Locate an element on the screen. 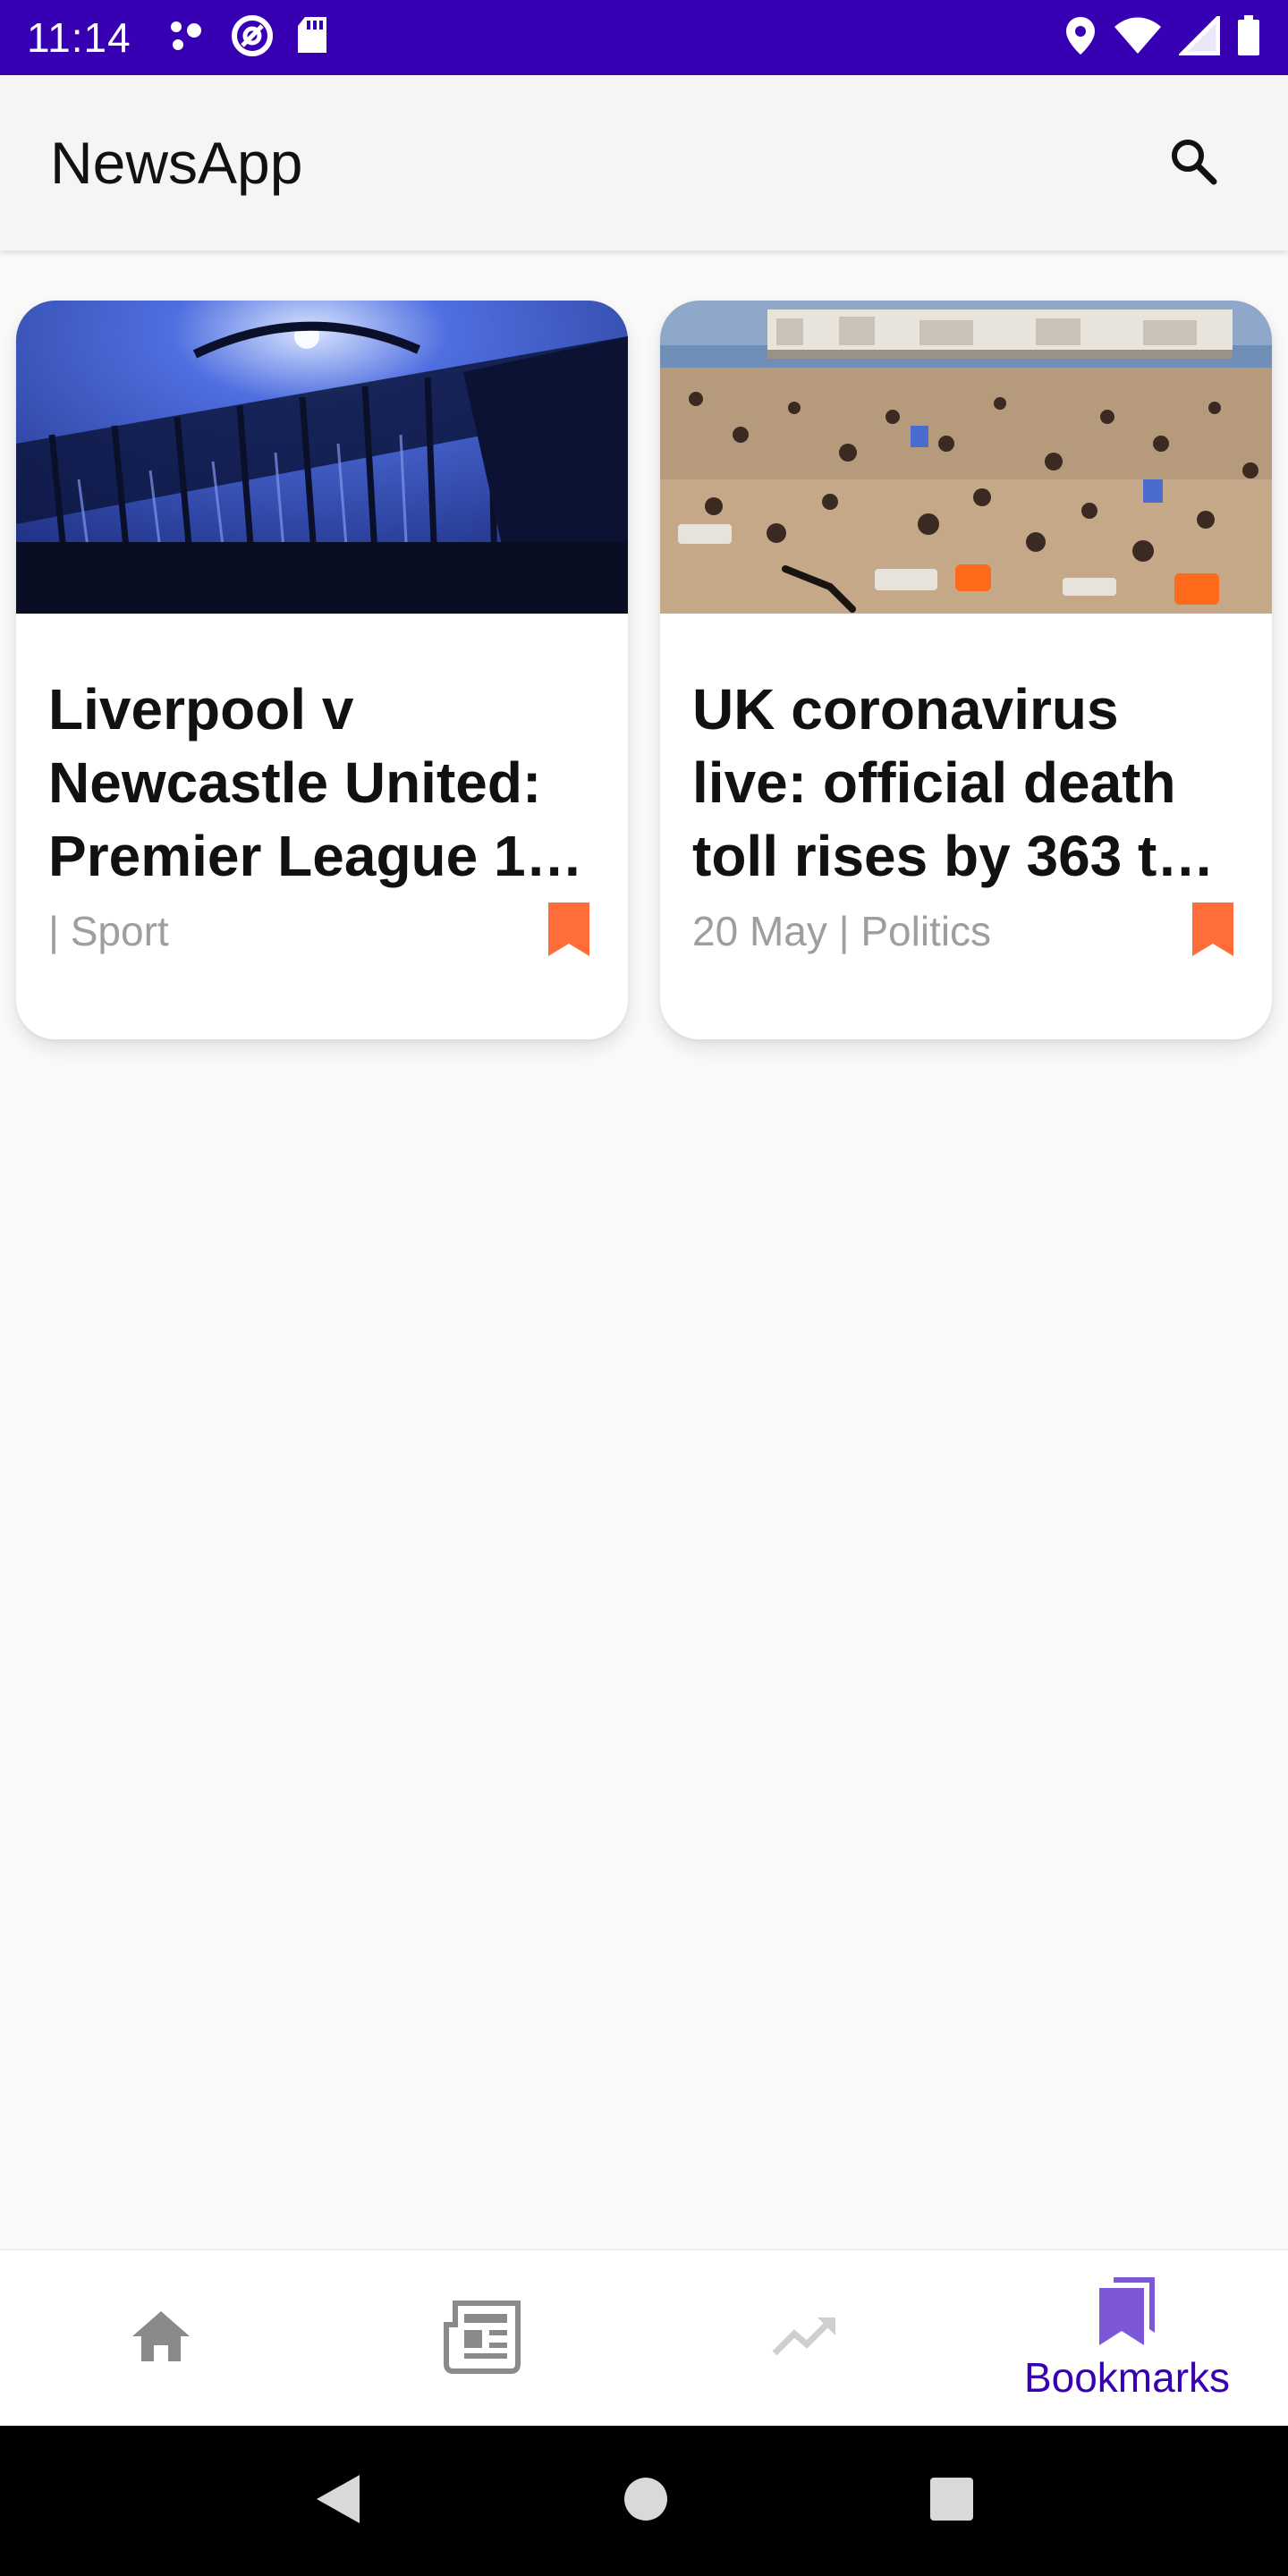 The height and width of the screenshot is (2576, 1288). status-left-icons is located at coordinates (248, 38).